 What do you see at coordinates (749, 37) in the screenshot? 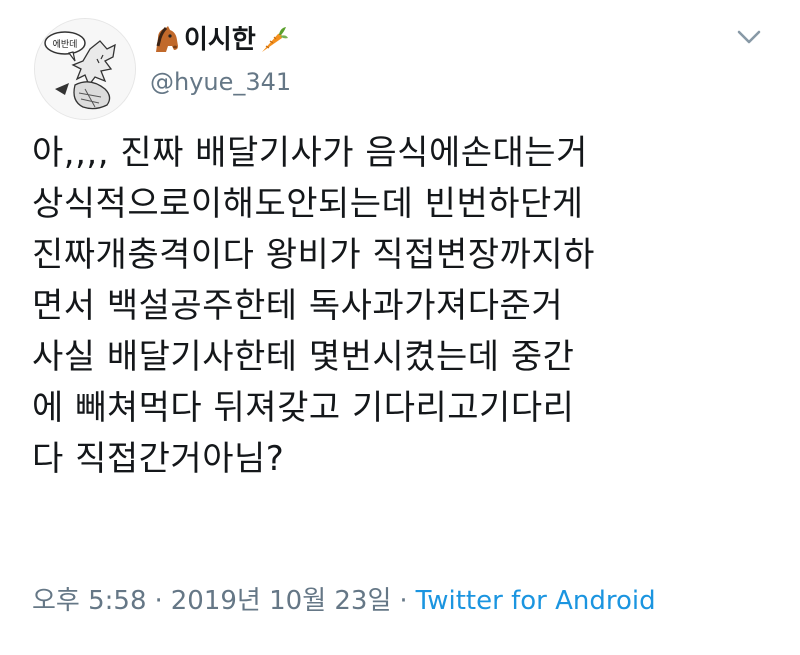
I see `chevron-down-icon` at bounding box center [749, 37].